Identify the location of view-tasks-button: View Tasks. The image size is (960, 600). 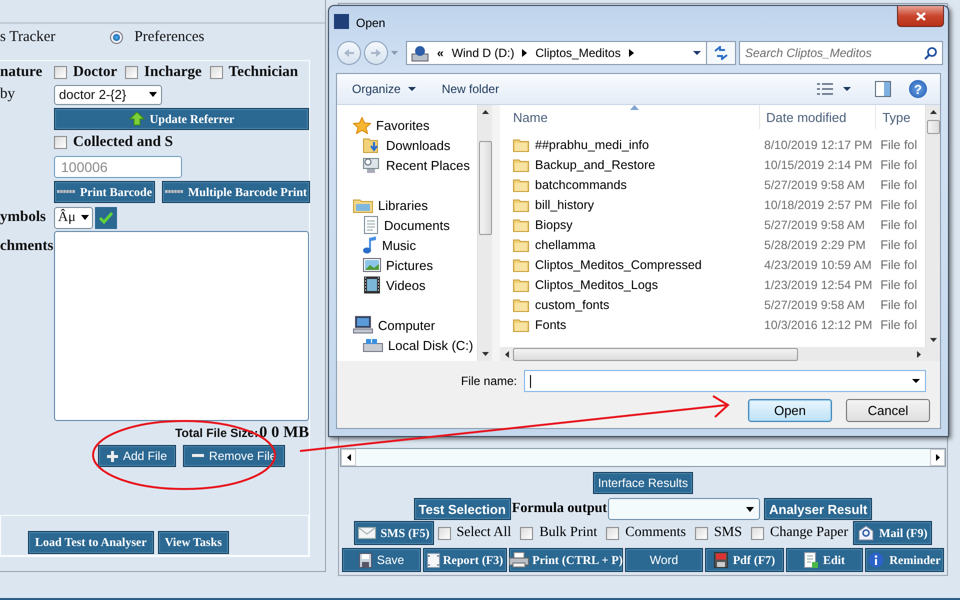
(193, 542).